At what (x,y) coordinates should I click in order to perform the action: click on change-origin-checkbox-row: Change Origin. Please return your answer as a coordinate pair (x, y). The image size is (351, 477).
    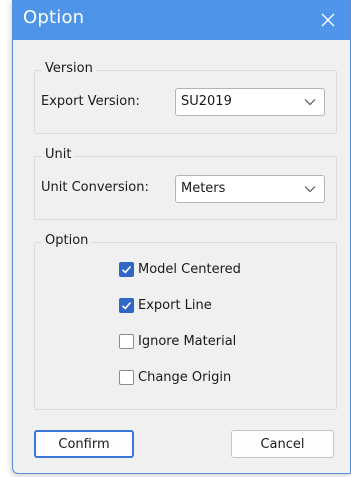
    Looking at the image, I should click on (175, 377).